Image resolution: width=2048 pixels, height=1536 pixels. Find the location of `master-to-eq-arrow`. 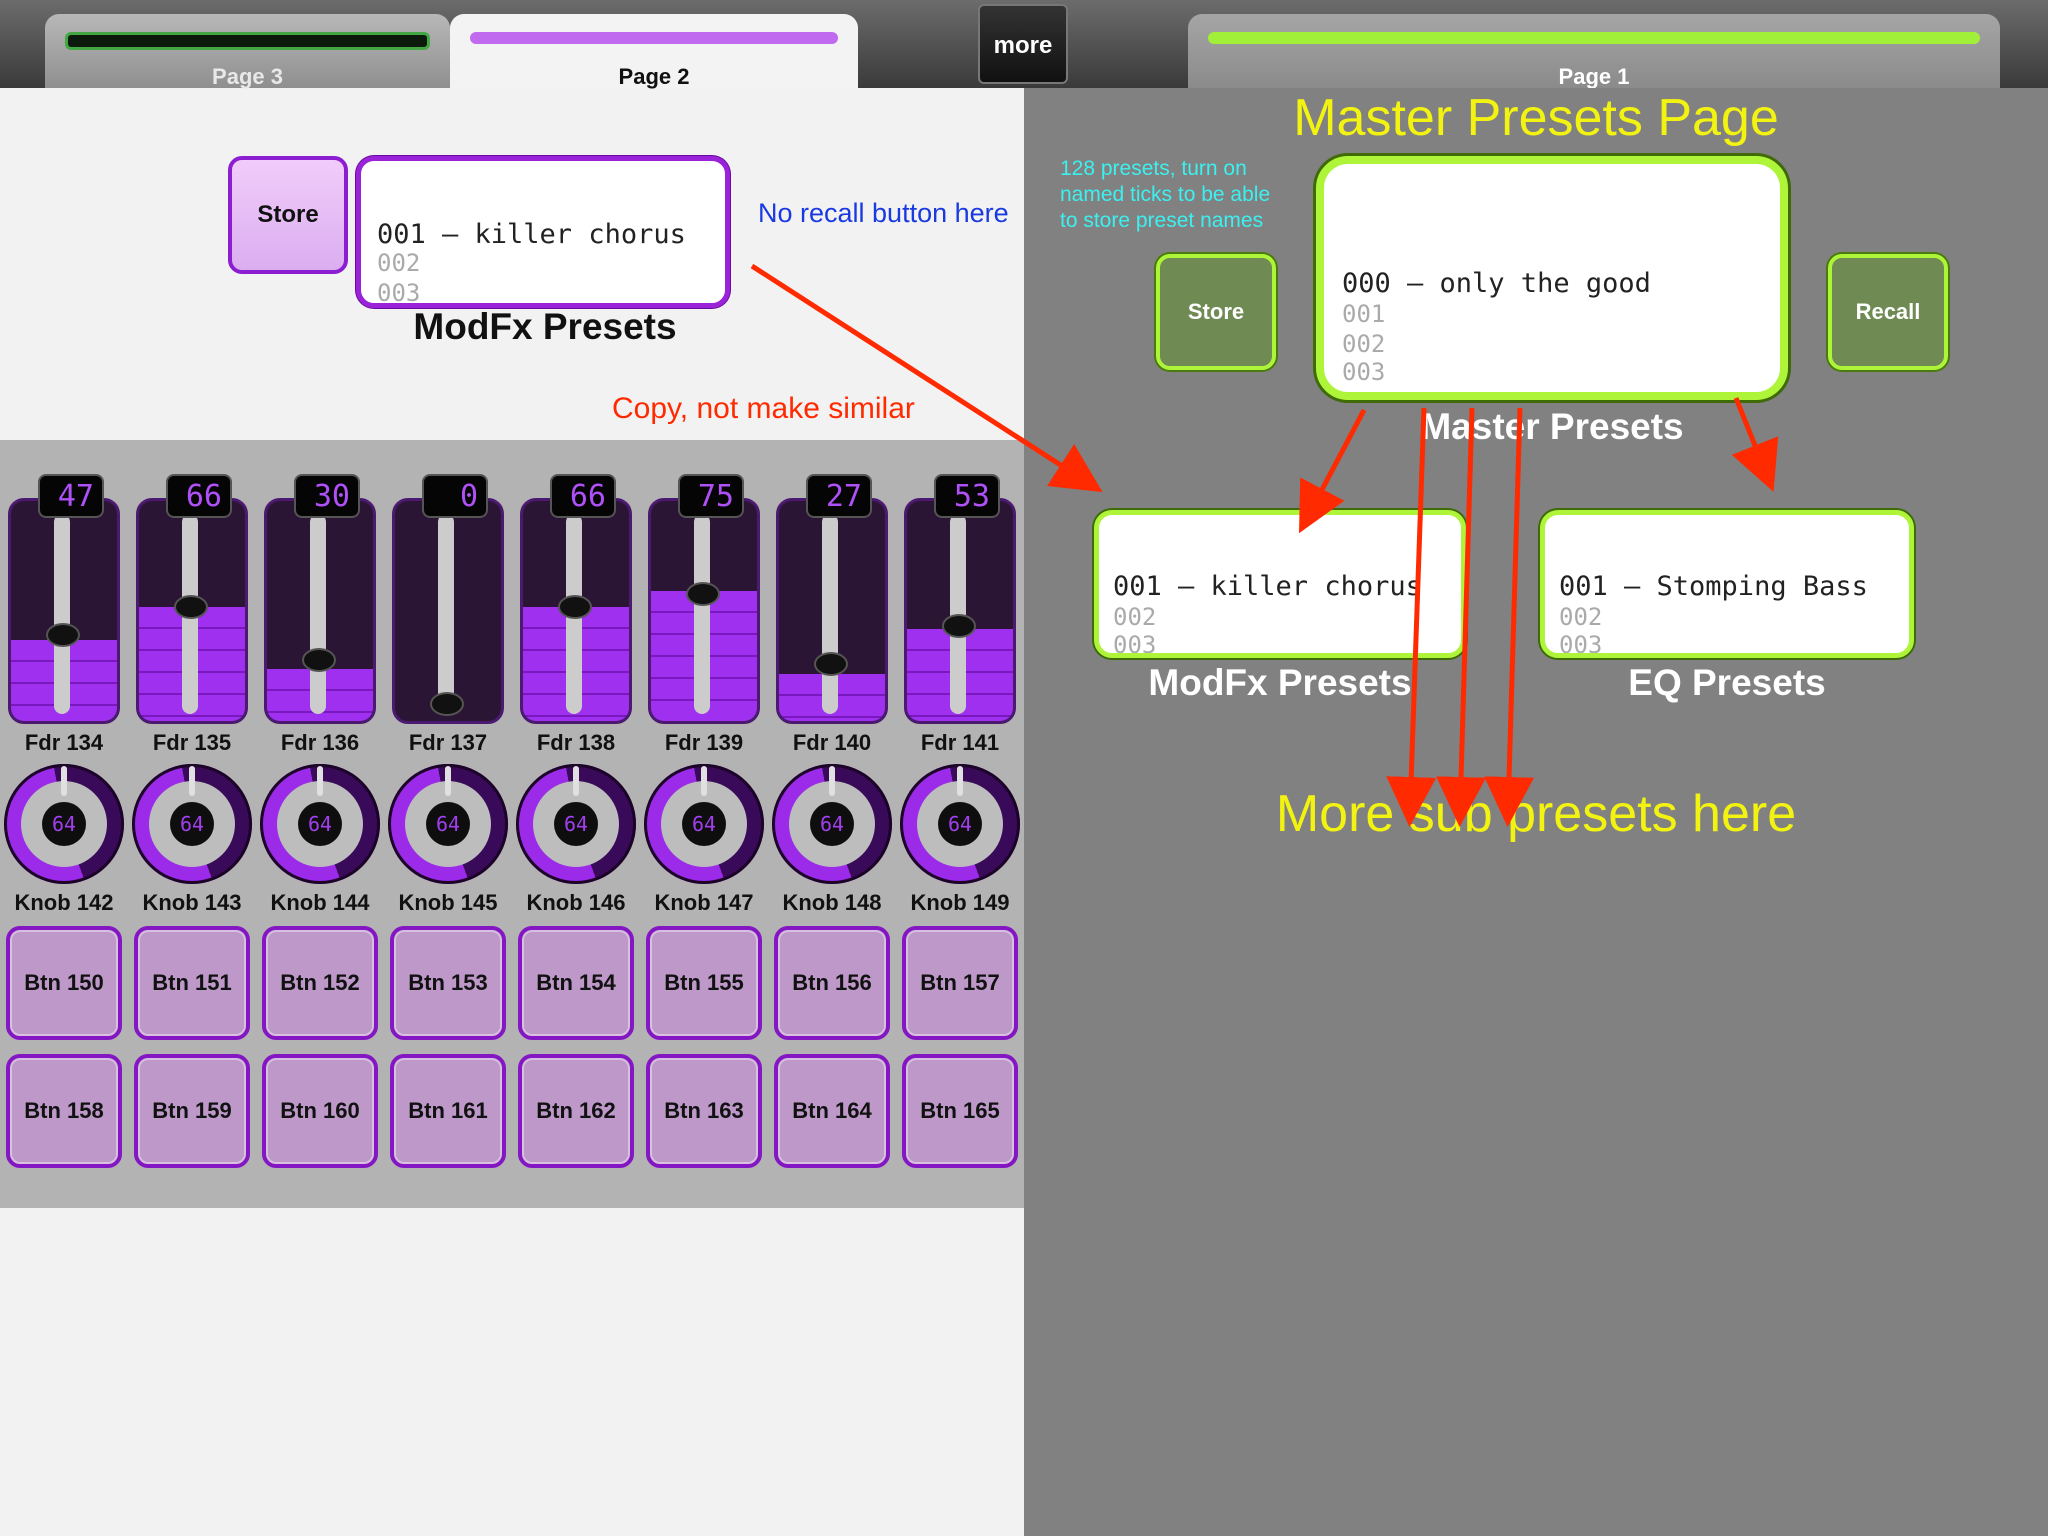

master-to-eq-arrow is located at coordinates (1755, 444).